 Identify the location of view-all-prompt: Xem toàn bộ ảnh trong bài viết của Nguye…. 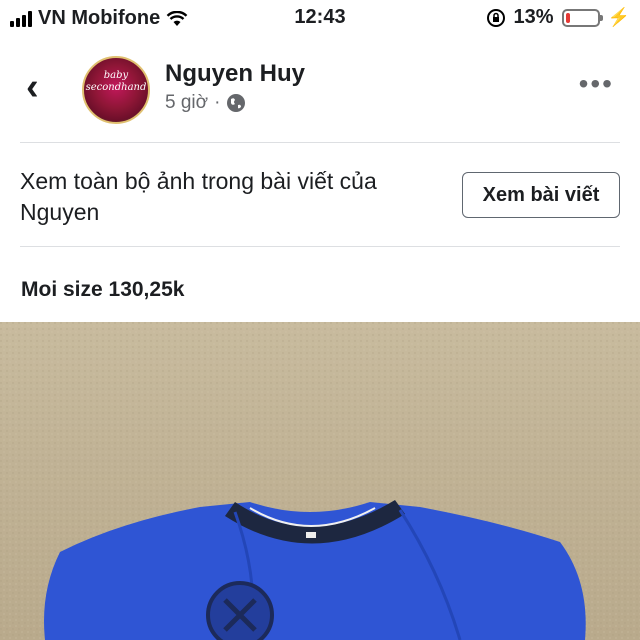
(198, 196).